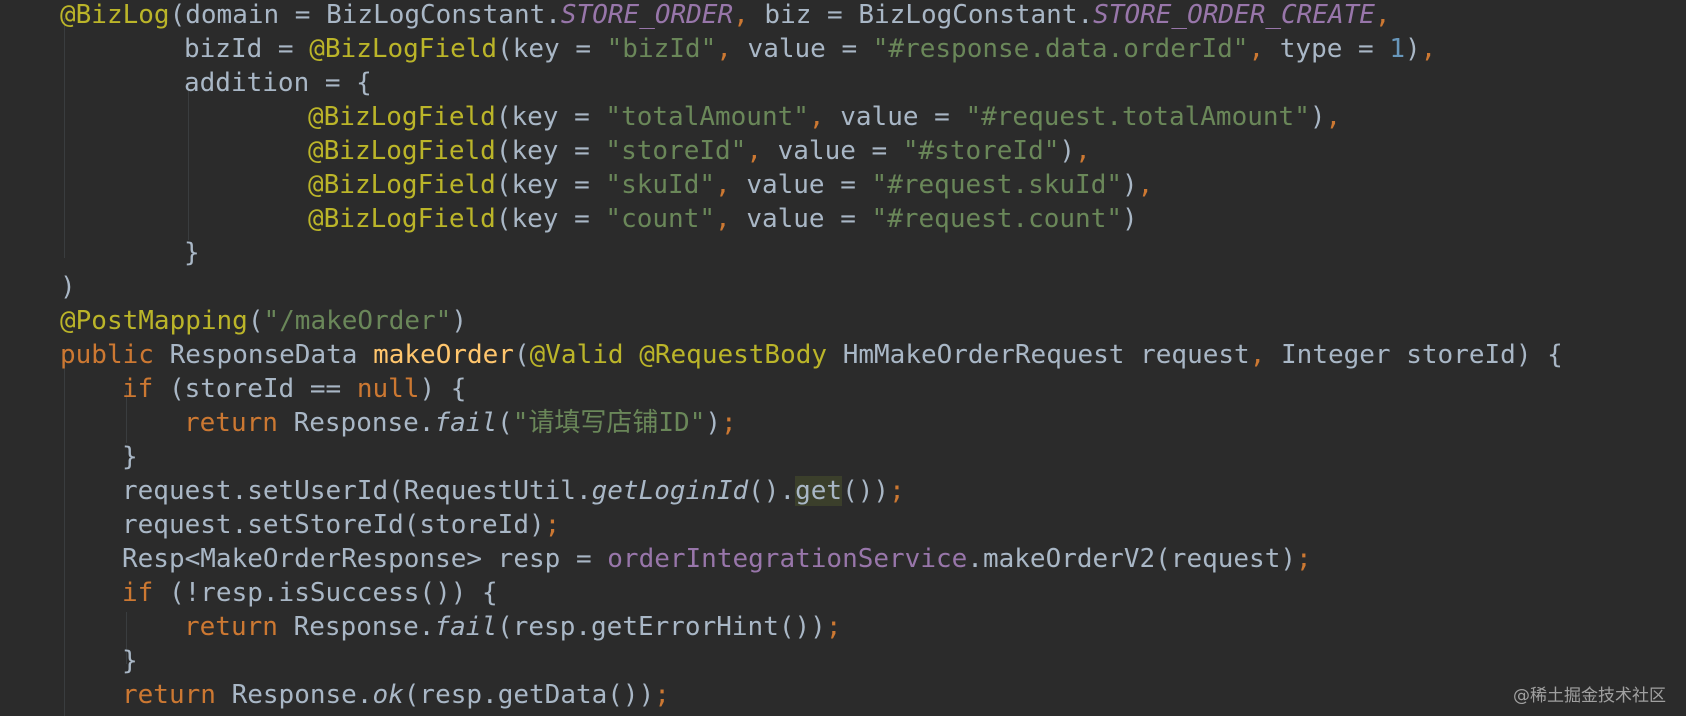 The image size is (1686, 716). What do you see at coordinates (819, 491) in the screenshot?
I see `code-token: get` at bounding box center [819, 491].